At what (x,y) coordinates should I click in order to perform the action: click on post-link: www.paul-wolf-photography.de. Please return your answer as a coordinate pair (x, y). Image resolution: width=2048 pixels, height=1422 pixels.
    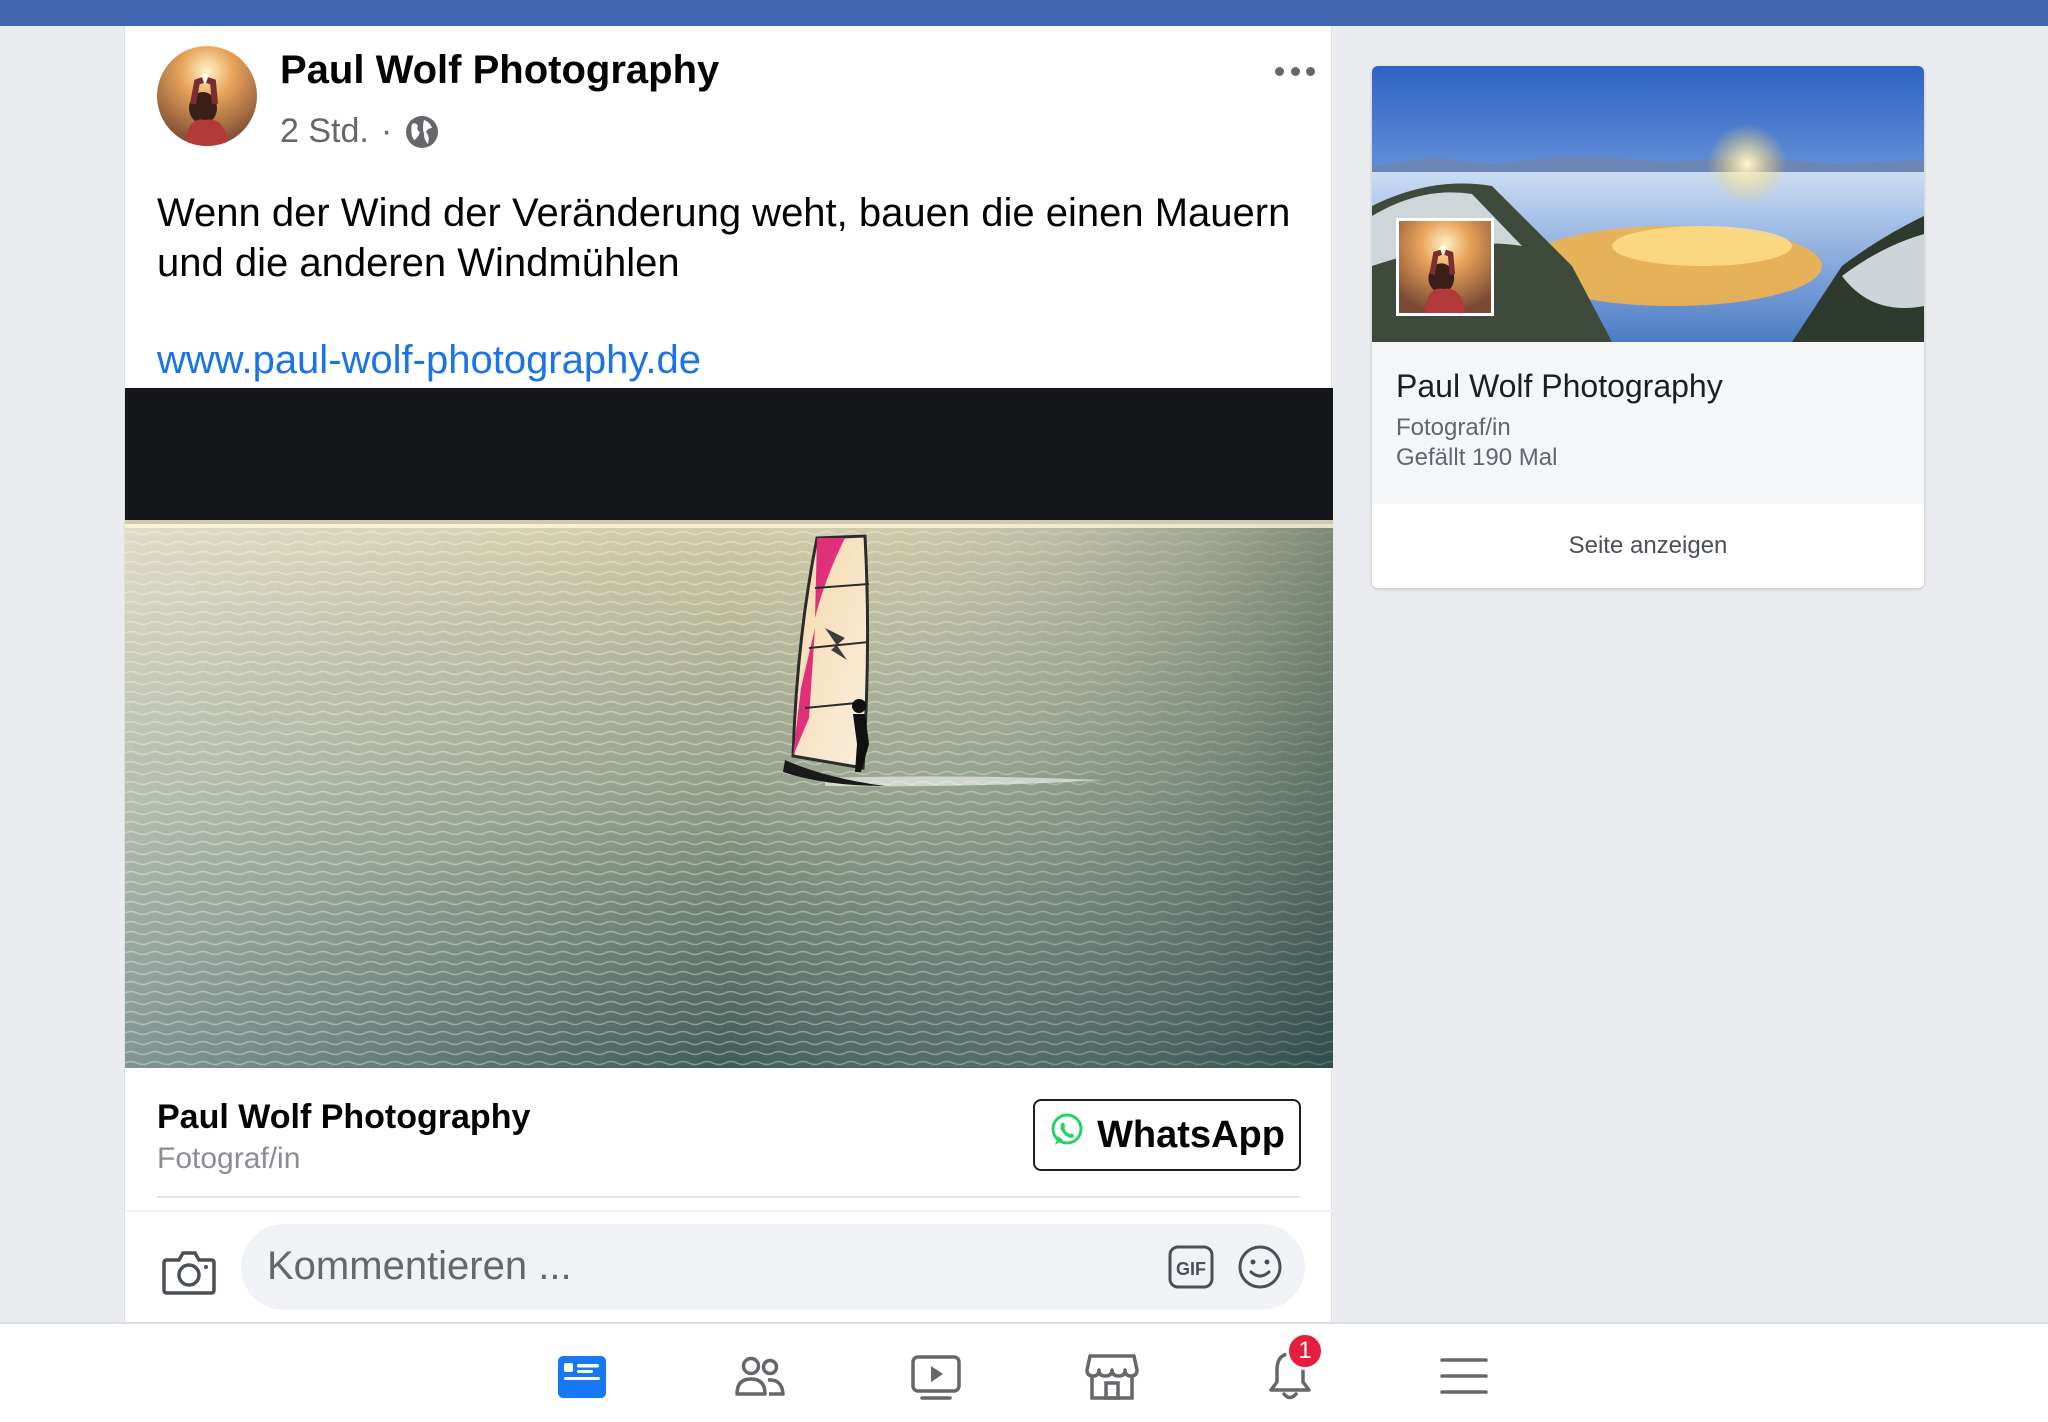
    Looking at the image, I should click on (429, 360).